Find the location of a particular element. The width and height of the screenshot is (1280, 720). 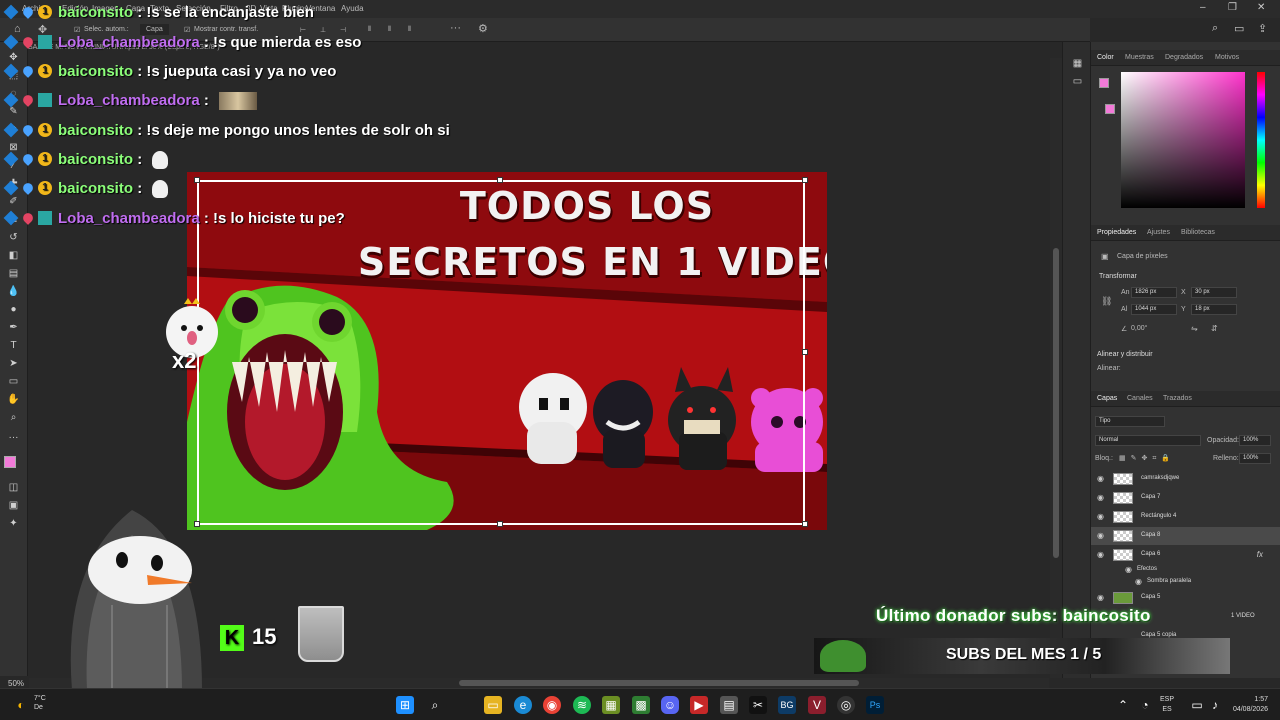

text-tool-icon: T is located at coordinates (13, 346).